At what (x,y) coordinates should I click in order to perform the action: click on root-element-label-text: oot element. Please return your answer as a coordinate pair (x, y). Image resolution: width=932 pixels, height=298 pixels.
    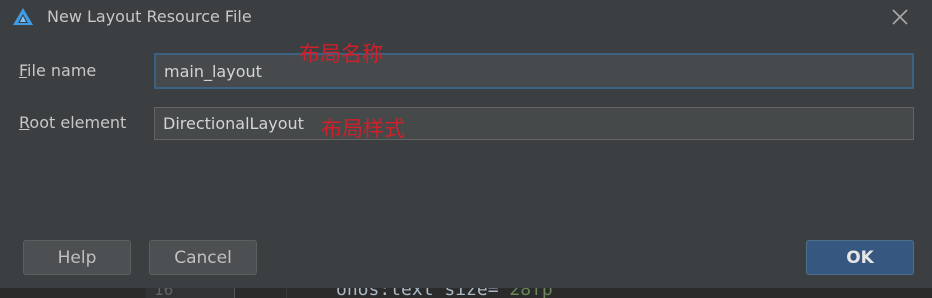
    Looking at the image, I should click on (78, 122).